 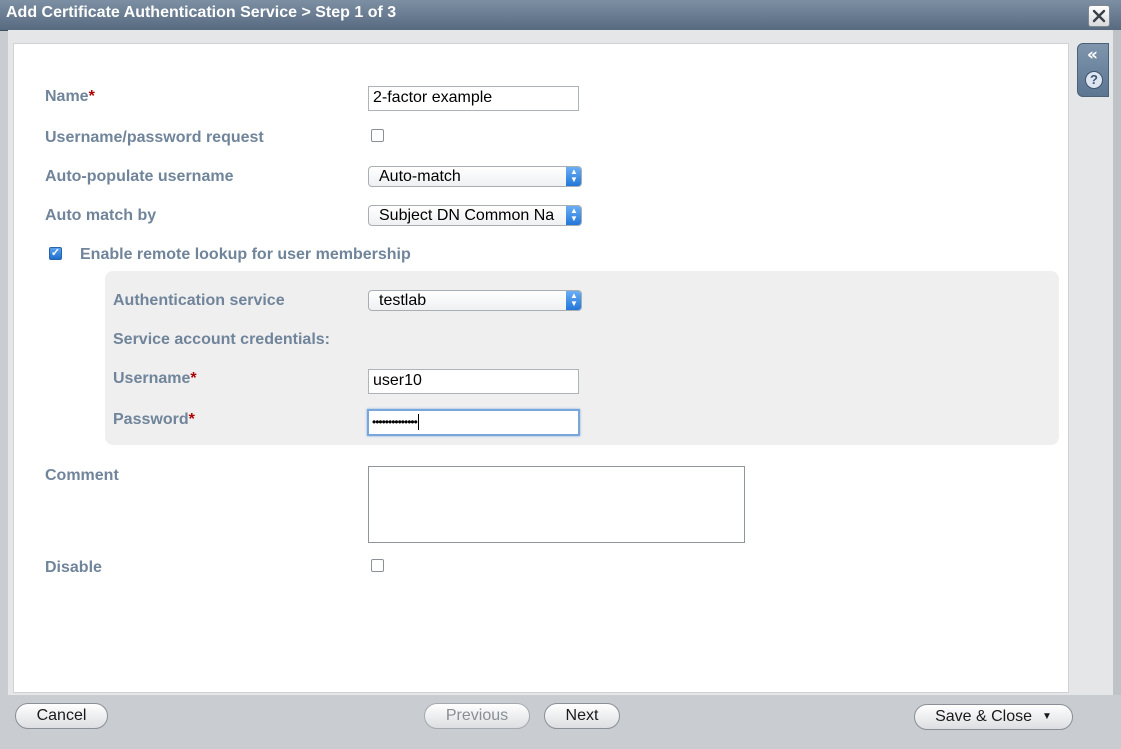 I want to click on authentication-service-label: Authentication service, so click(x=199, y=300).